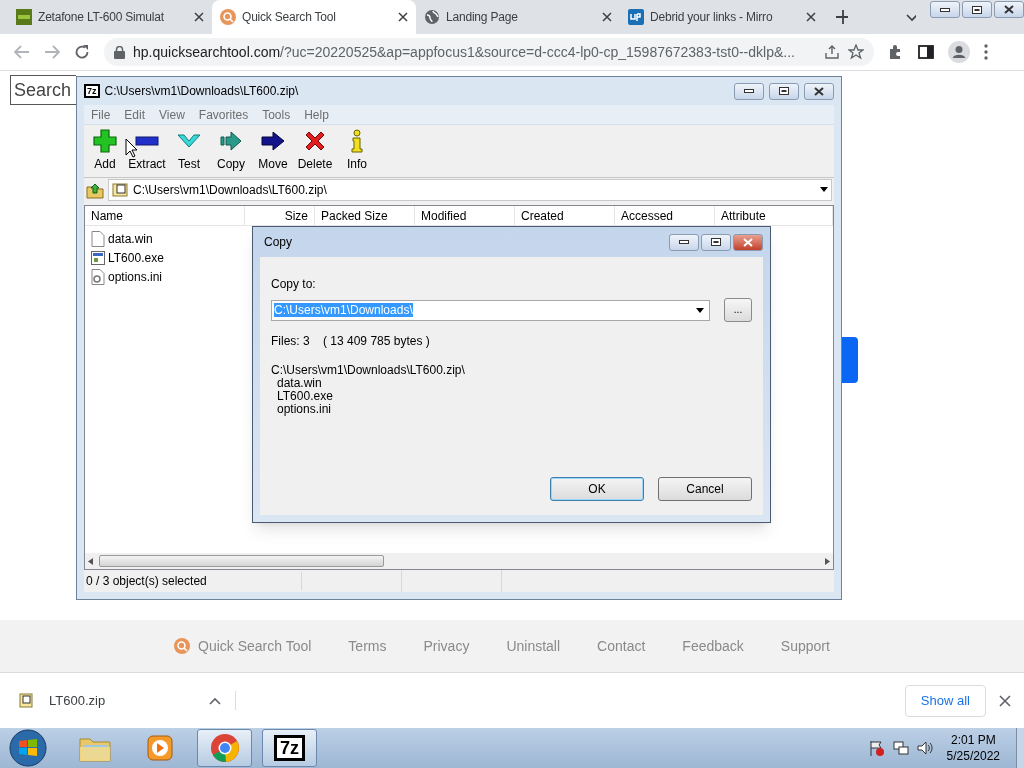  I want to click on chrome-icon, so click(224, 748).